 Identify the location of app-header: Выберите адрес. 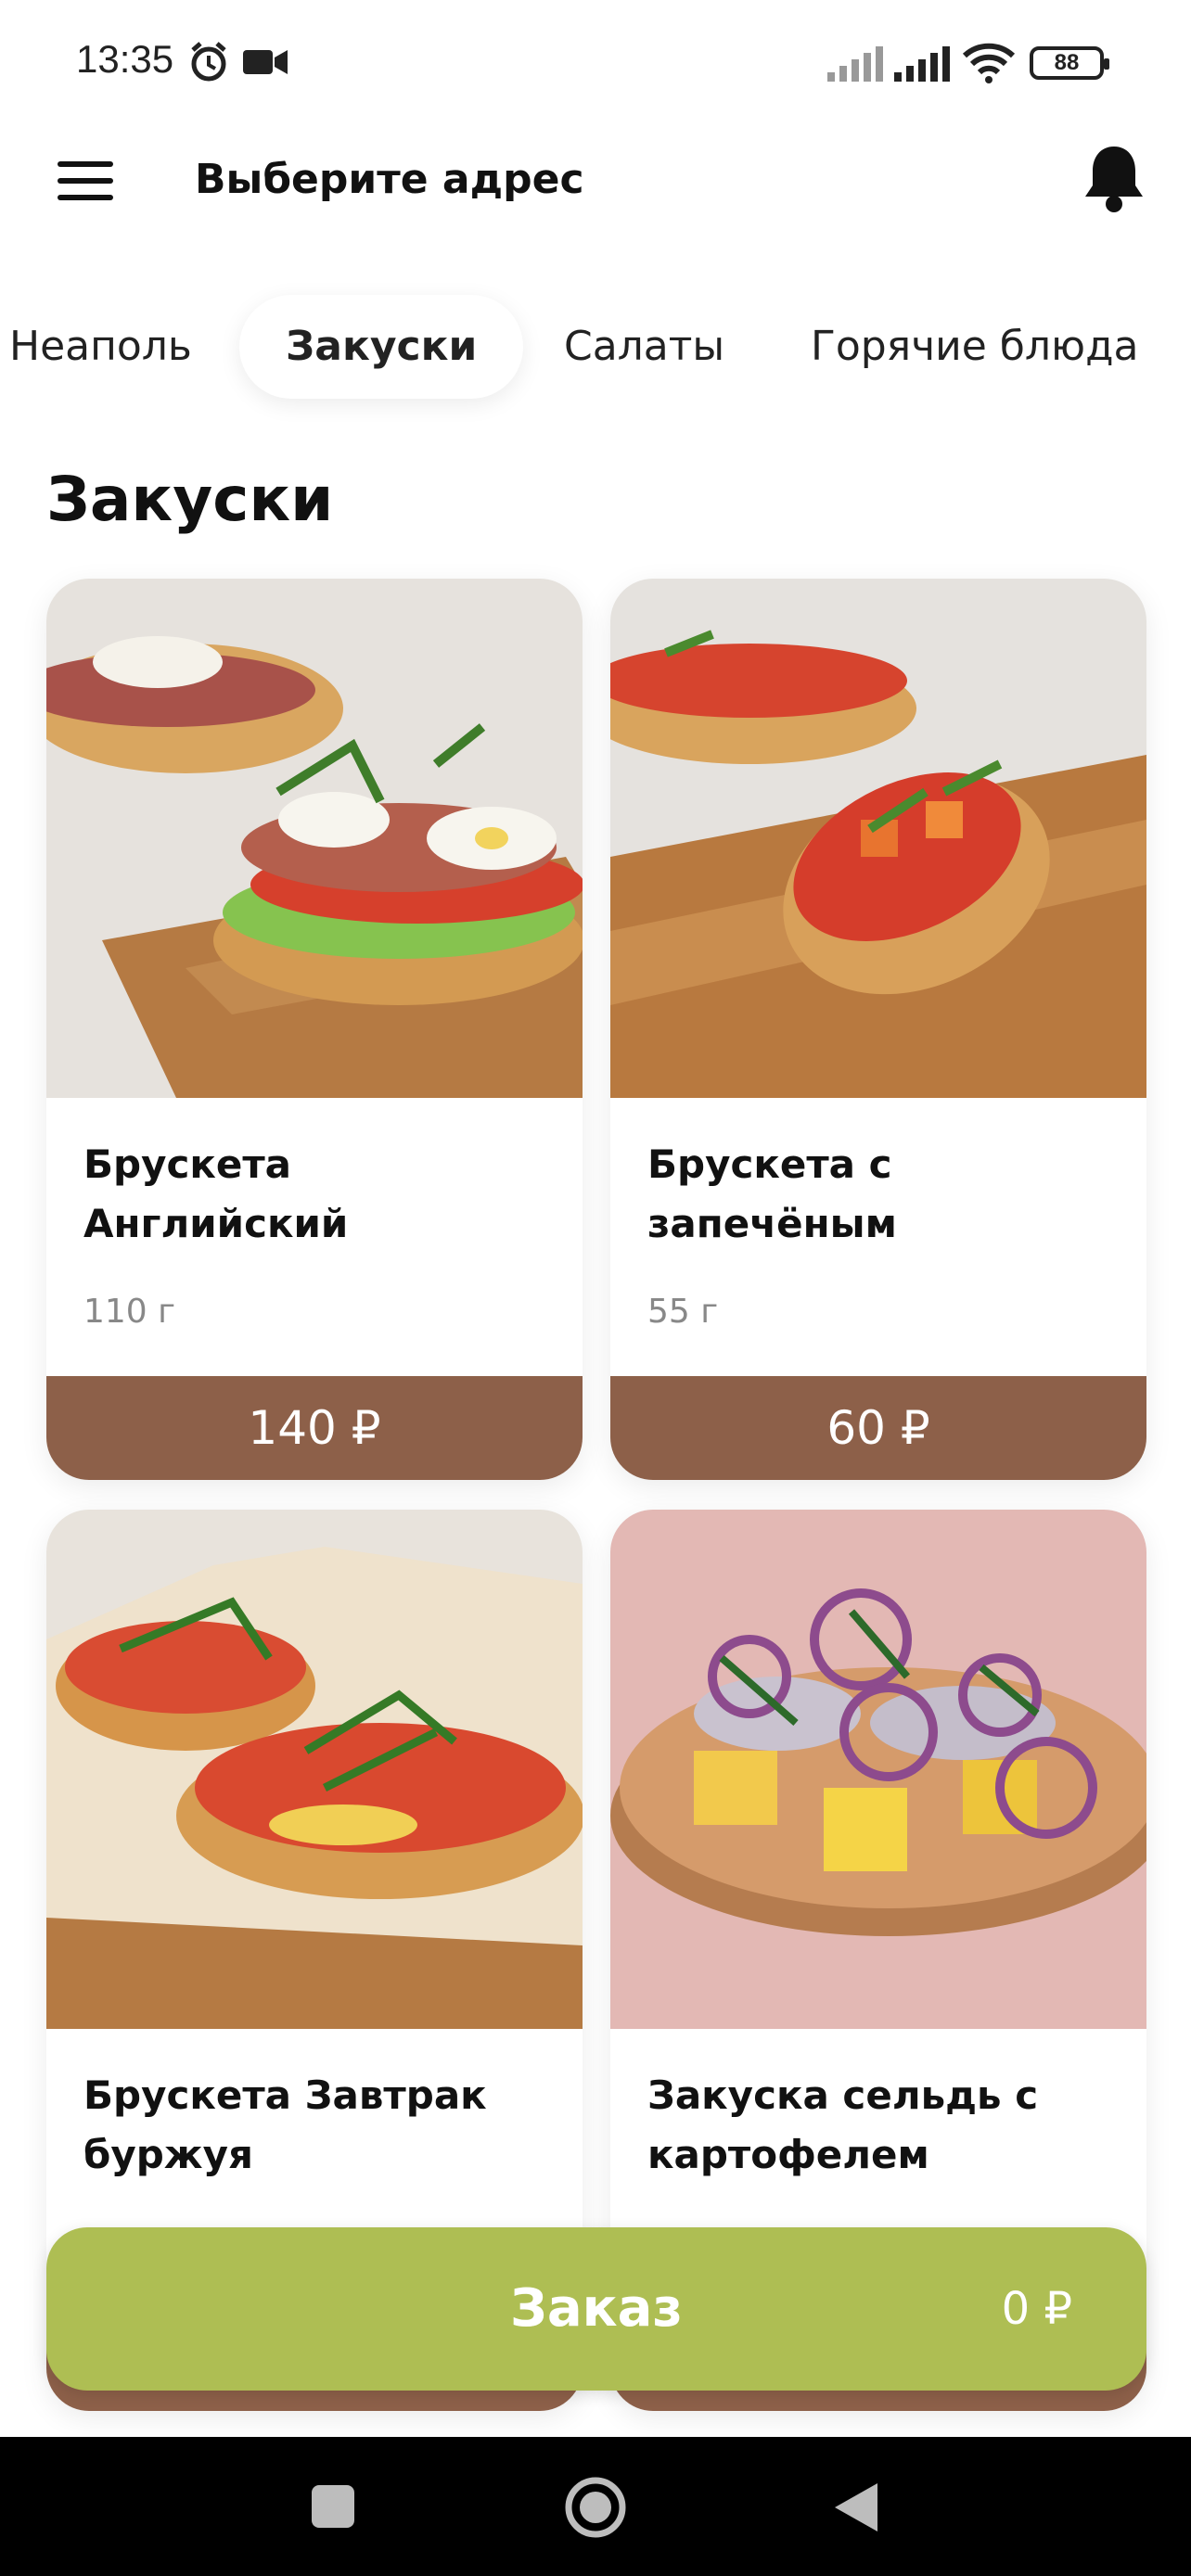
(595, 181).